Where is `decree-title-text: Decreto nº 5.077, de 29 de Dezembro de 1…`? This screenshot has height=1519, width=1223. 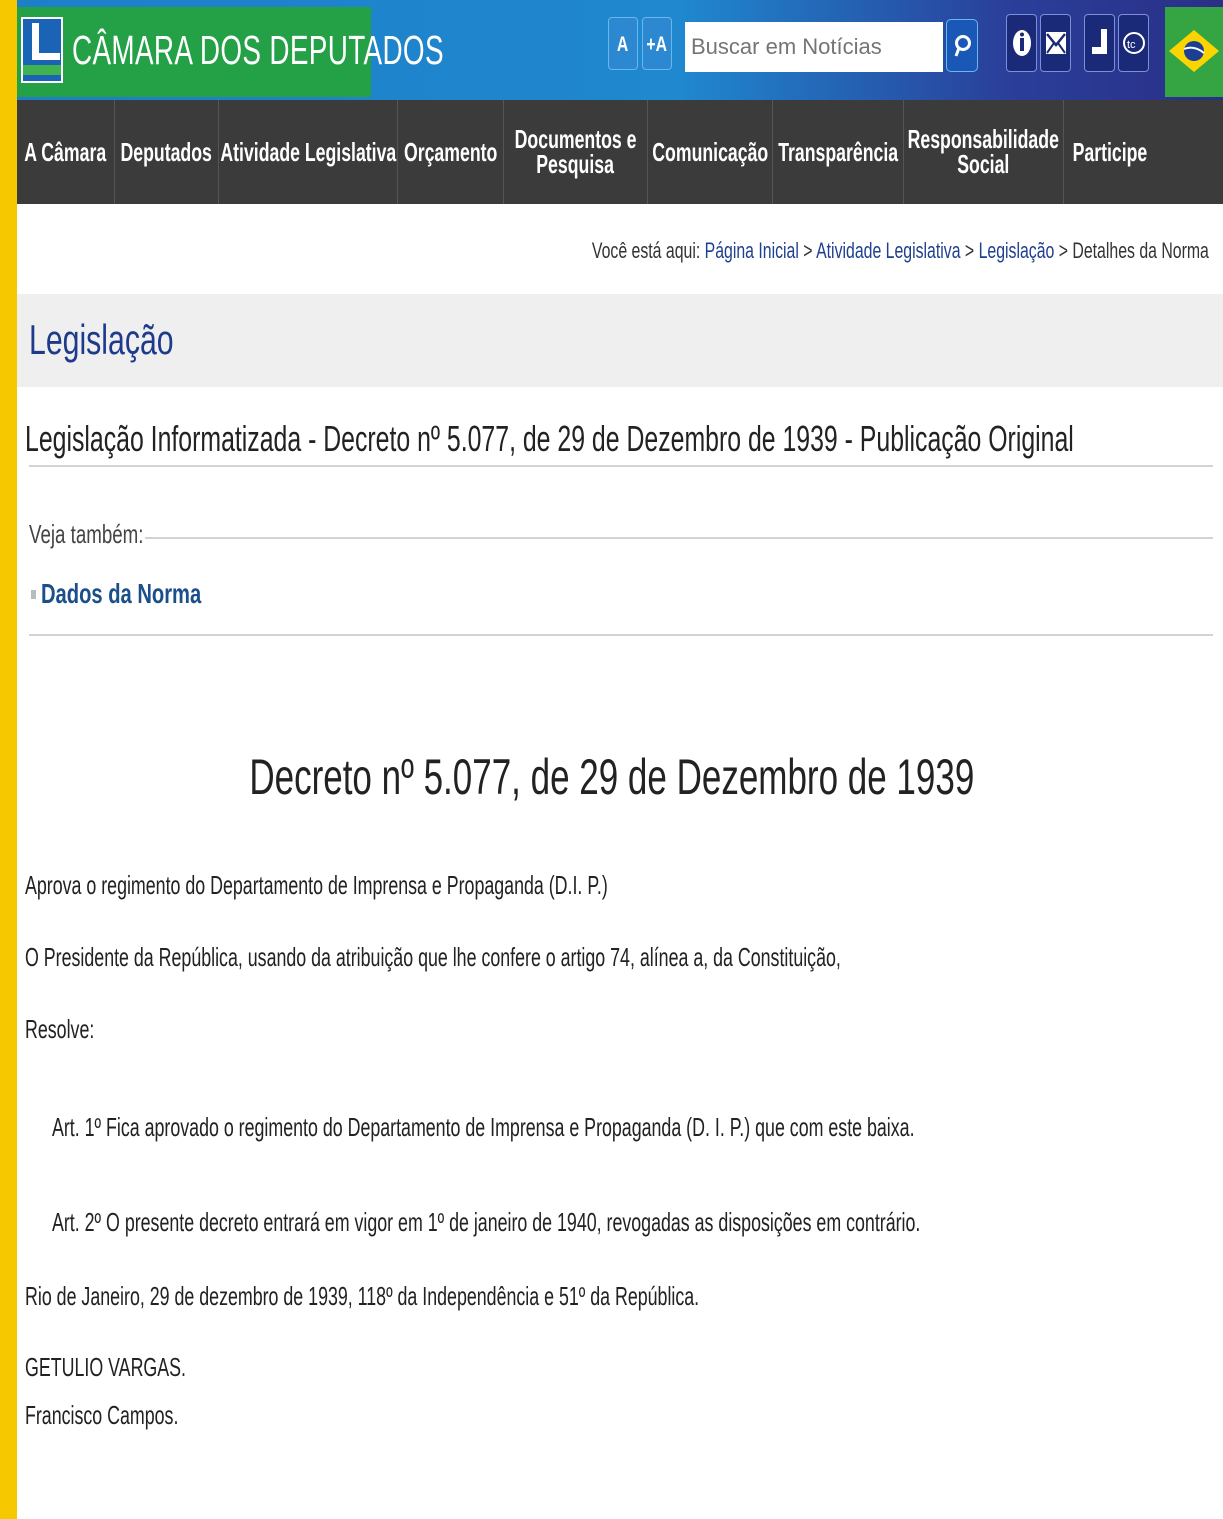 decree-title-text: Decreto nº 5.077, de 29 de Dezembro de 1… is located at coordinates (611, 777).